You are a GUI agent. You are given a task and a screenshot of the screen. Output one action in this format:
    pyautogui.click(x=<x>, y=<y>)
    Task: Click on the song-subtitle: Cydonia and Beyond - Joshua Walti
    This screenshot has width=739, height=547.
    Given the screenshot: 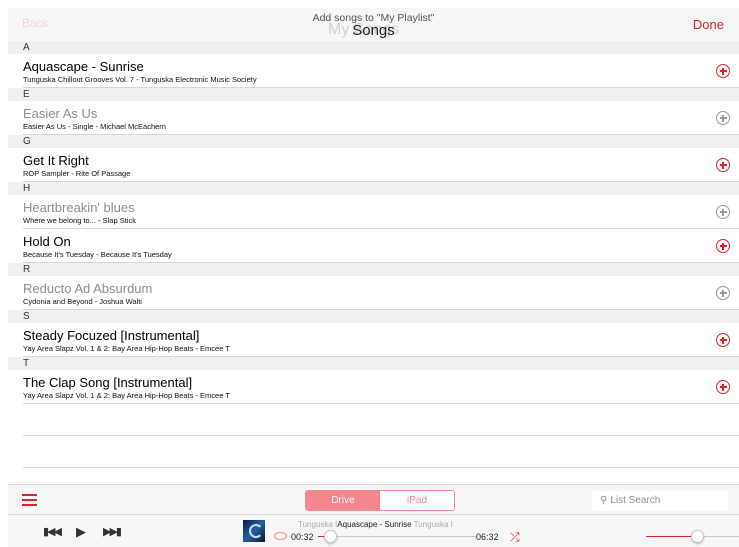 What is the action you would take?
    pyautogui.click(x=82, y=301)
    